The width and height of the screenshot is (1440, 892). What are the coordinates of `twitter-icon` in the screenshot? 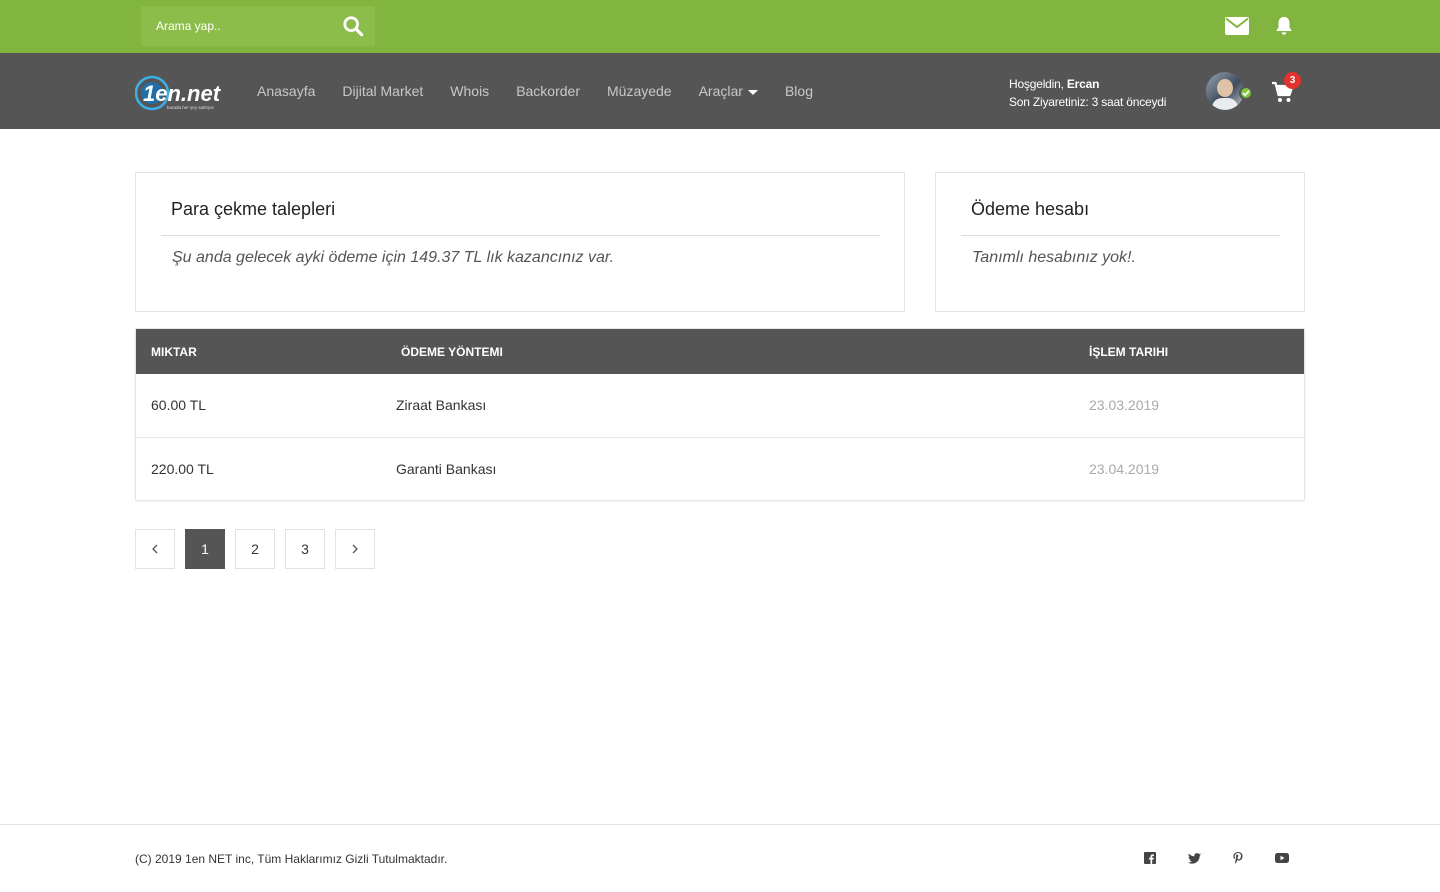 It's located at (1194, 858).